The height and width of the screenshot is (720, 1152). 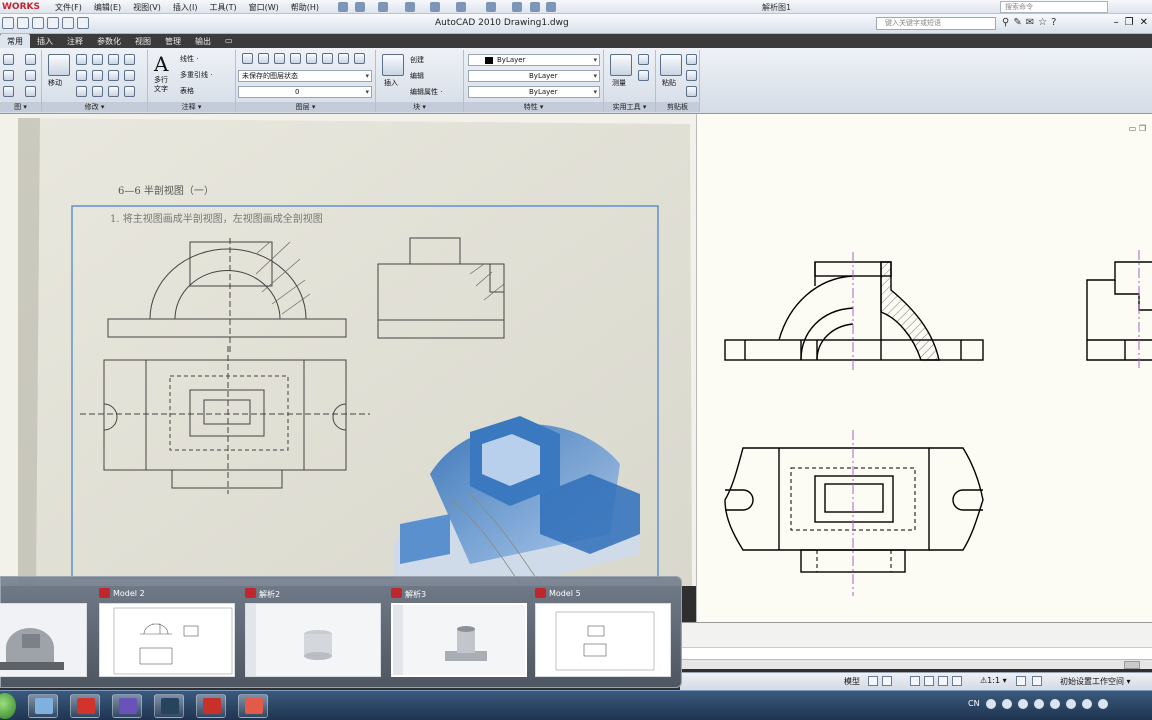 I want to click on measure-icon, so click(x=621, y=65).